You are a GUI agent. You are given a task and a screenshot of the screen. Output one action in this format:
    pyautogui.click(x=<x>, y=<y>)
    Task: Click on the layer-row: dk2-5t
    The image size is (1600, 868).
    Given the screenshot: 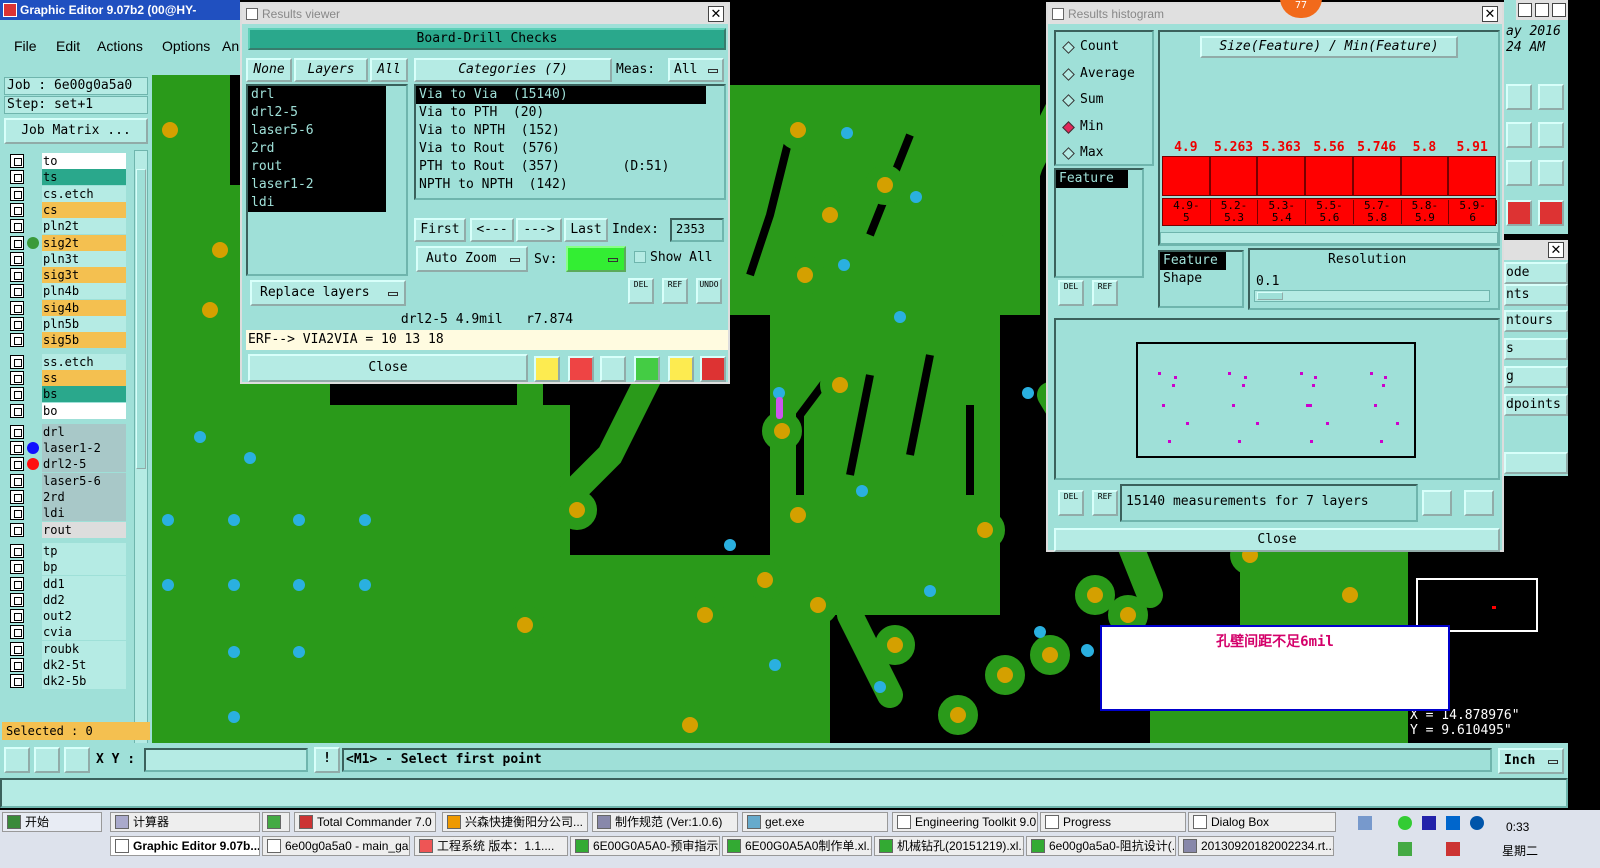 What is the action you would take?
    pyautogui.click(x=68, y=665)
    